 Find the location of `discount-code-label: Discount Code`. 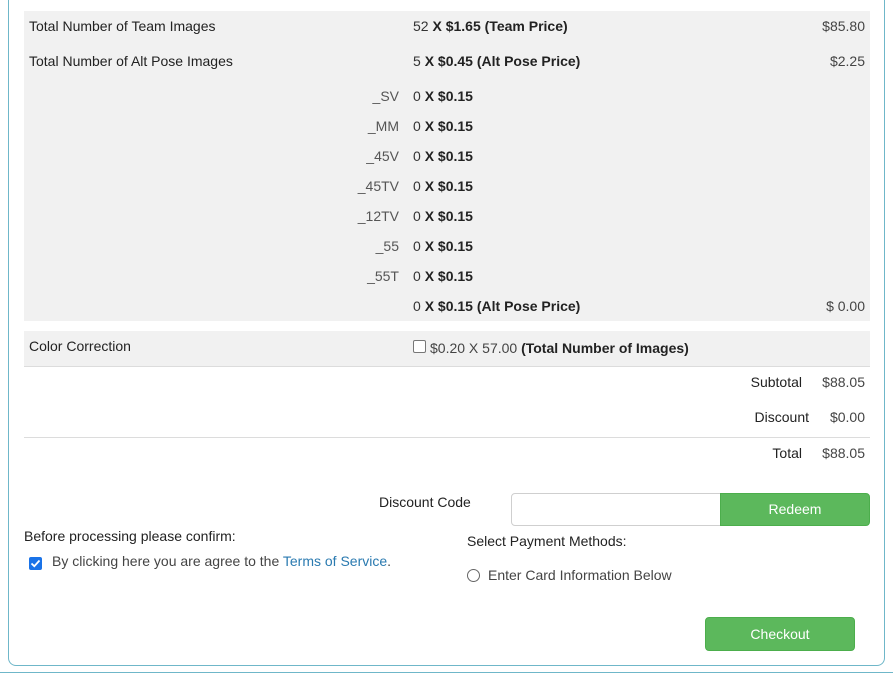

discount-code-label: Discount Code is located at coordinates (425, 502).